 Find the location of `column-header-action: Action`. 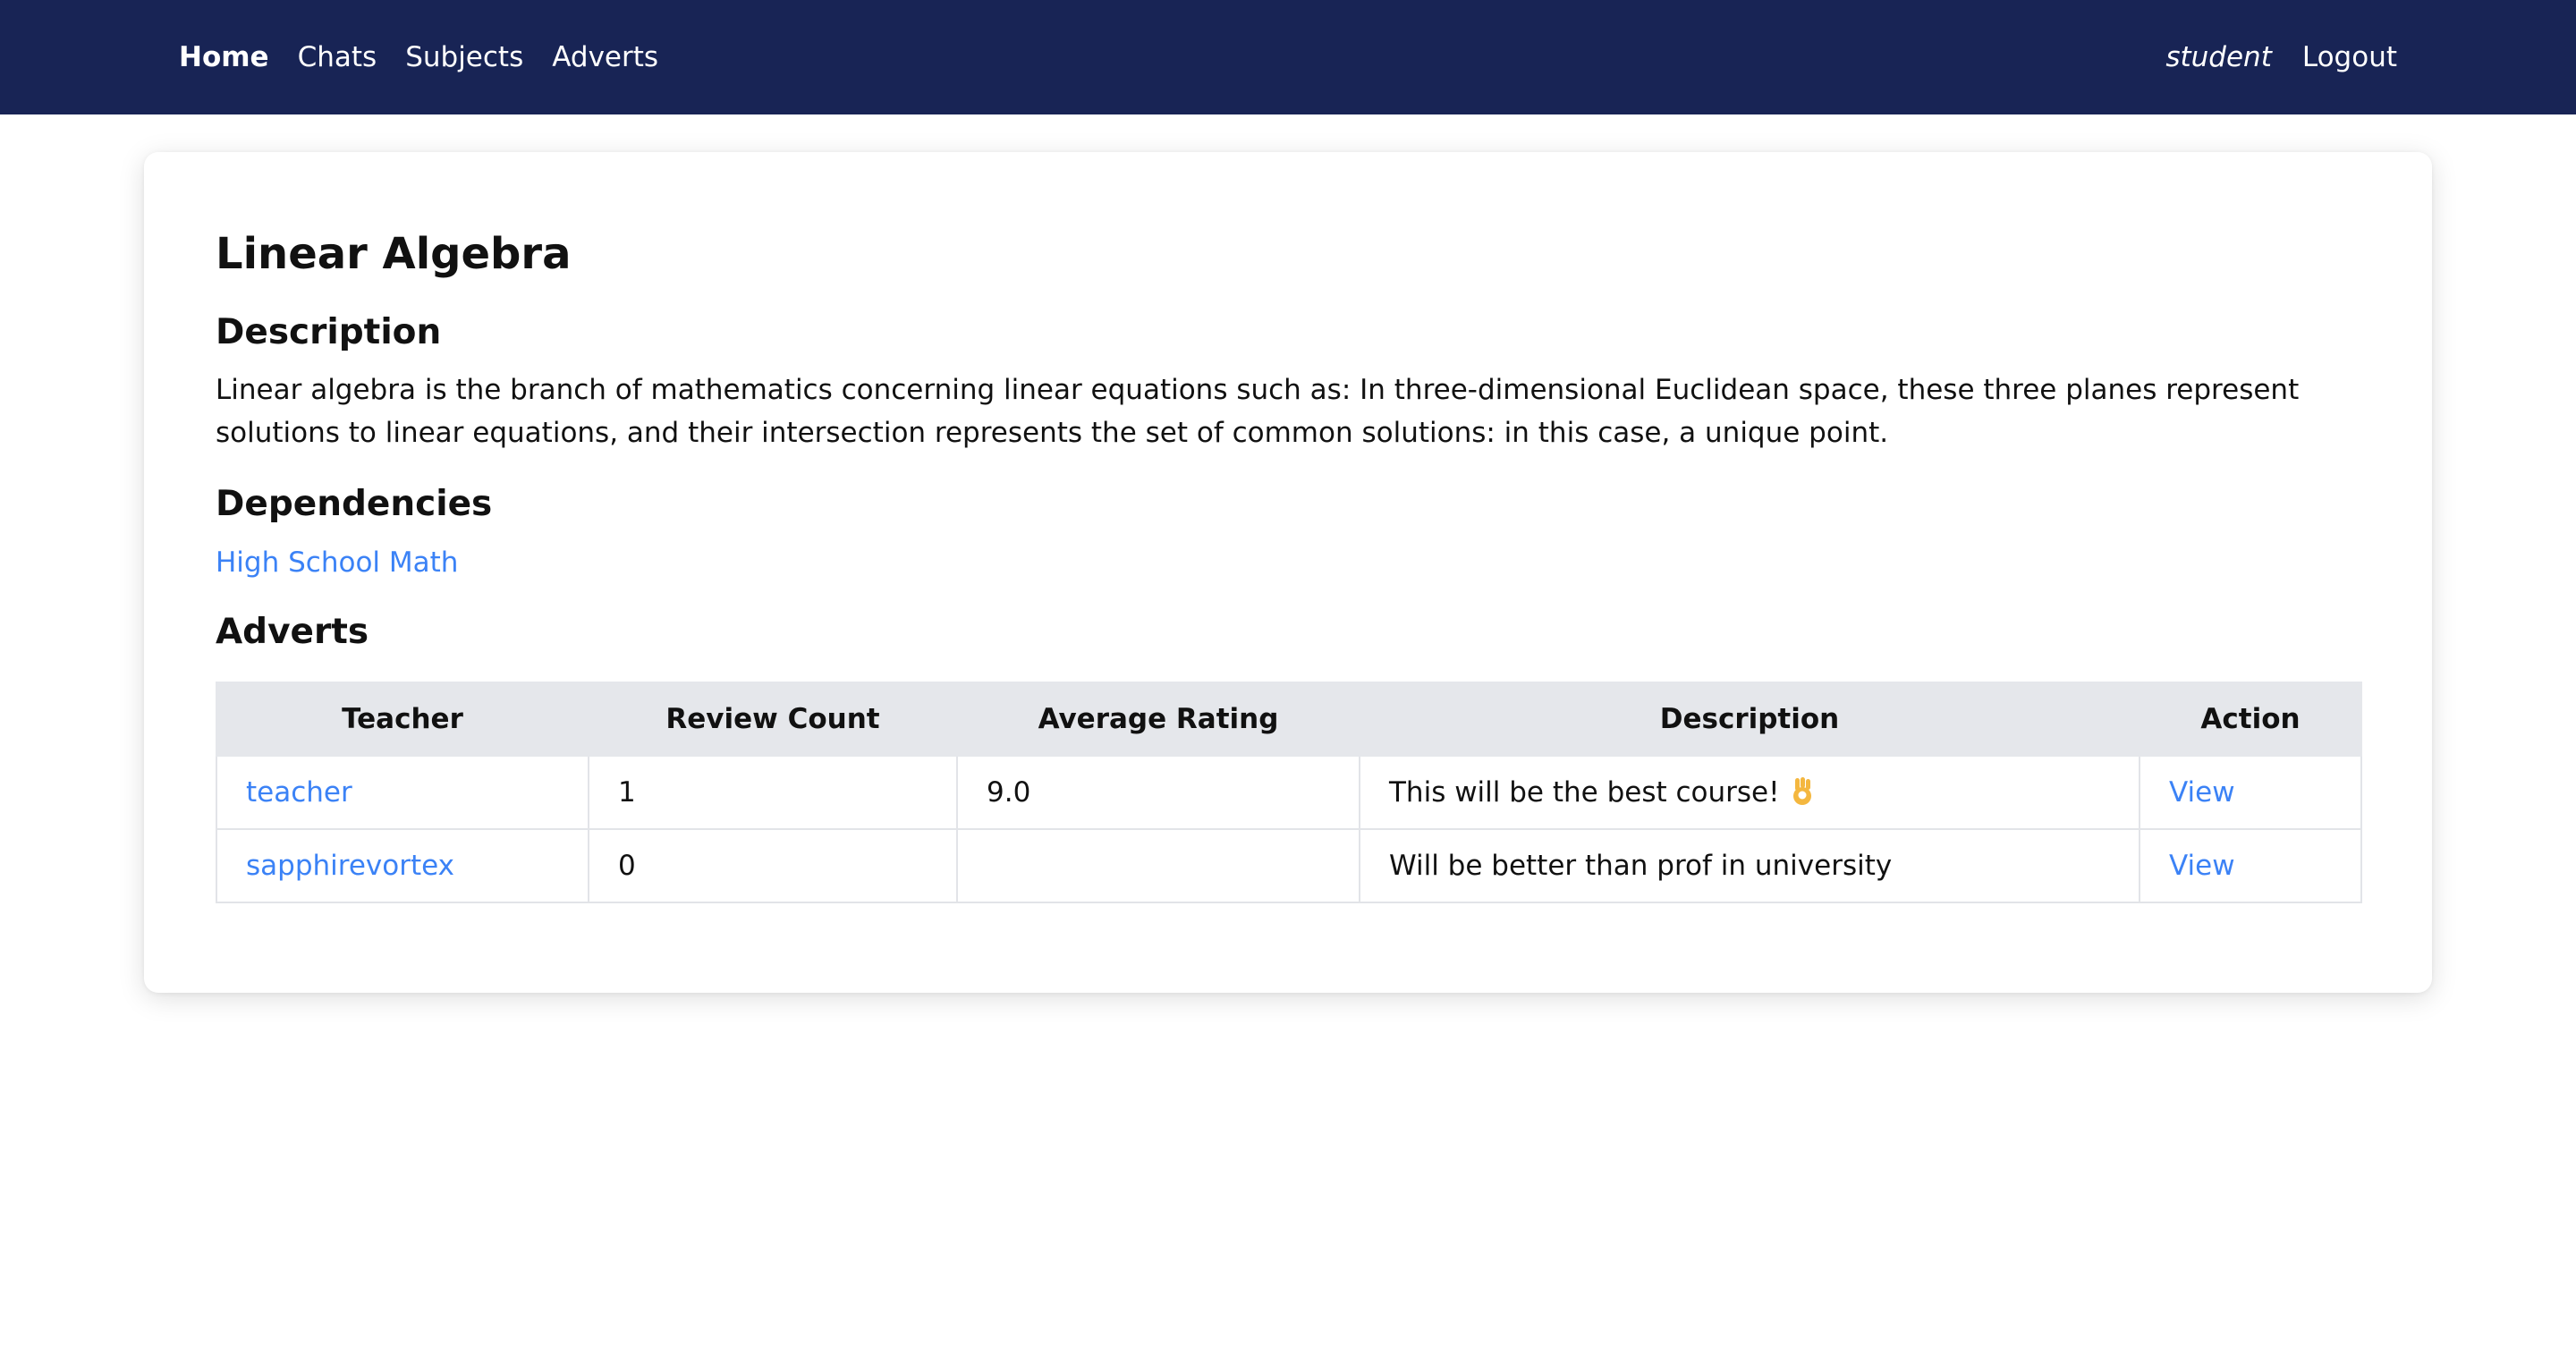

column-header-action: Action is located at coordinates (2250, 719).